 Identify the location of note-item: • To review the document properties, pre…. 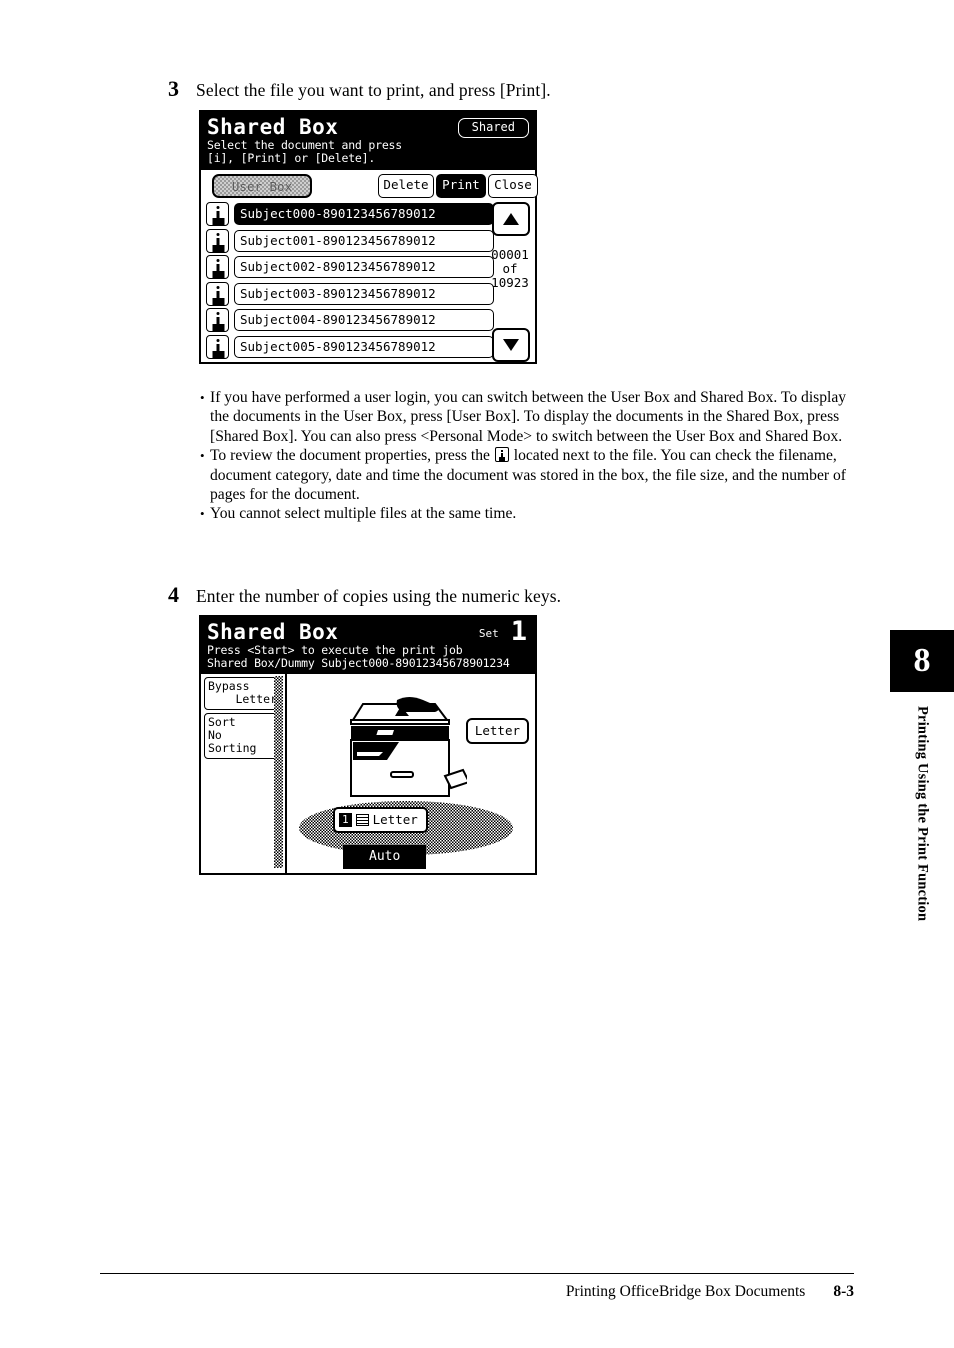
(530, 475).